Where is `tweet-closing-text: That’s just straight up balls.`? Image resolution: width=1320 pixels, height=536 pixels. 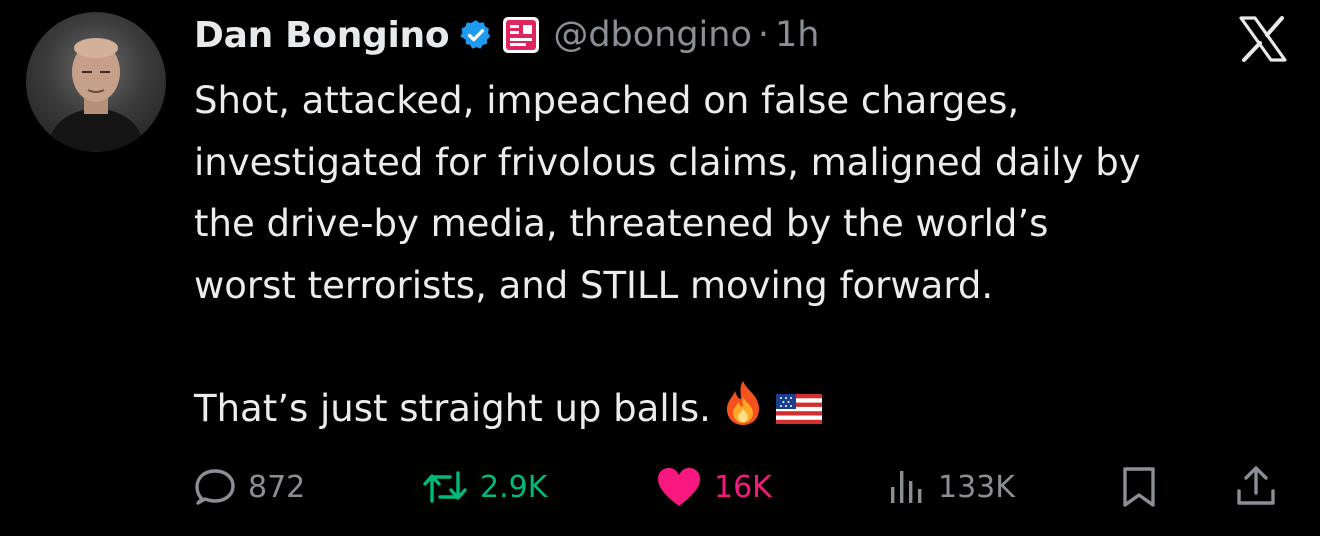
tweet-closing-text: That’s just straight up balls. is located at coordinates (452, 408).